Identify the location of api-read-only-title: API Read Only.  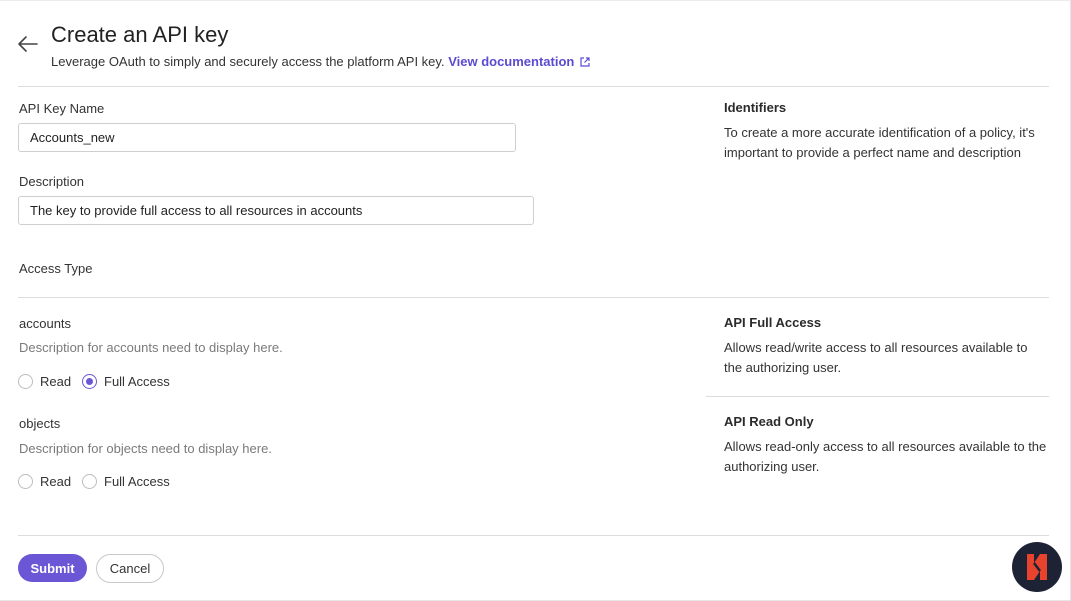
(769, 421).